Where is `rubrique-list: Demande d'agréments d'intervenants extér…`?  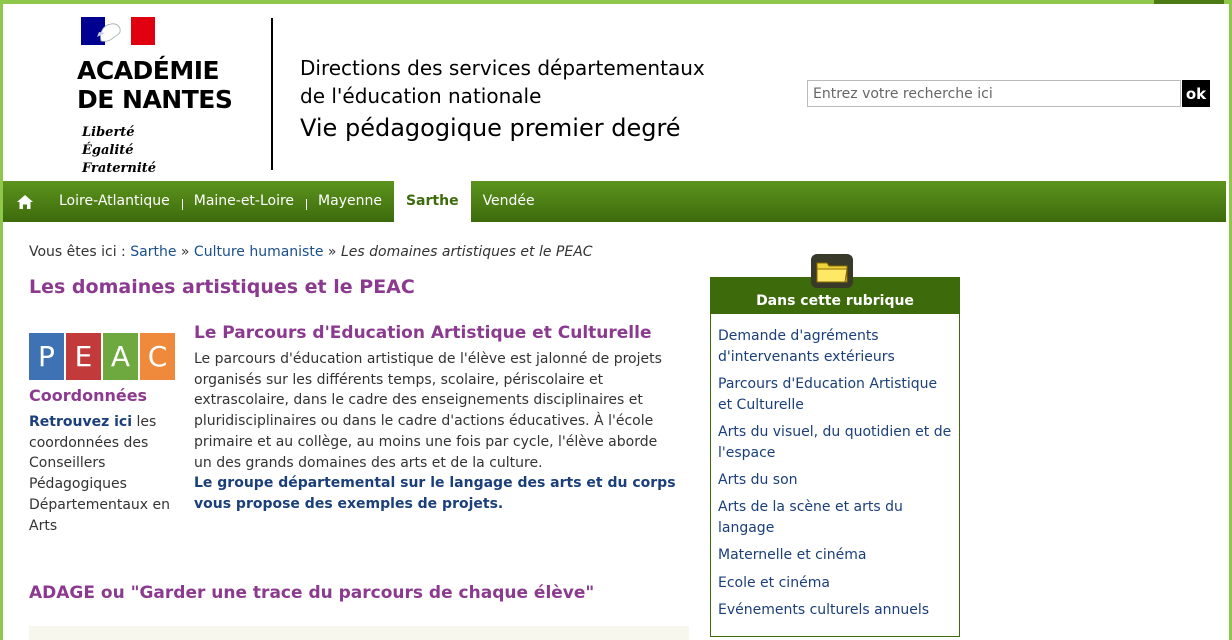
rubrique-list: Demande d'agréments d'intervenants extér… is located at coordinates (835, 467).